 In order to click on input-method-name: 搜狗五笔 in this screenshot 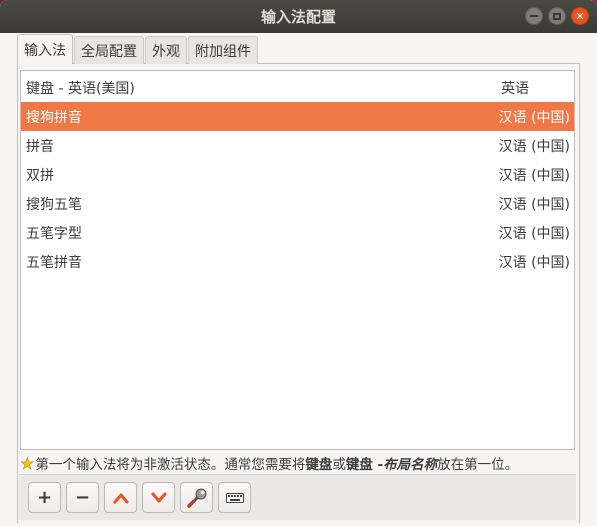, I will do `click(54, 204)`.